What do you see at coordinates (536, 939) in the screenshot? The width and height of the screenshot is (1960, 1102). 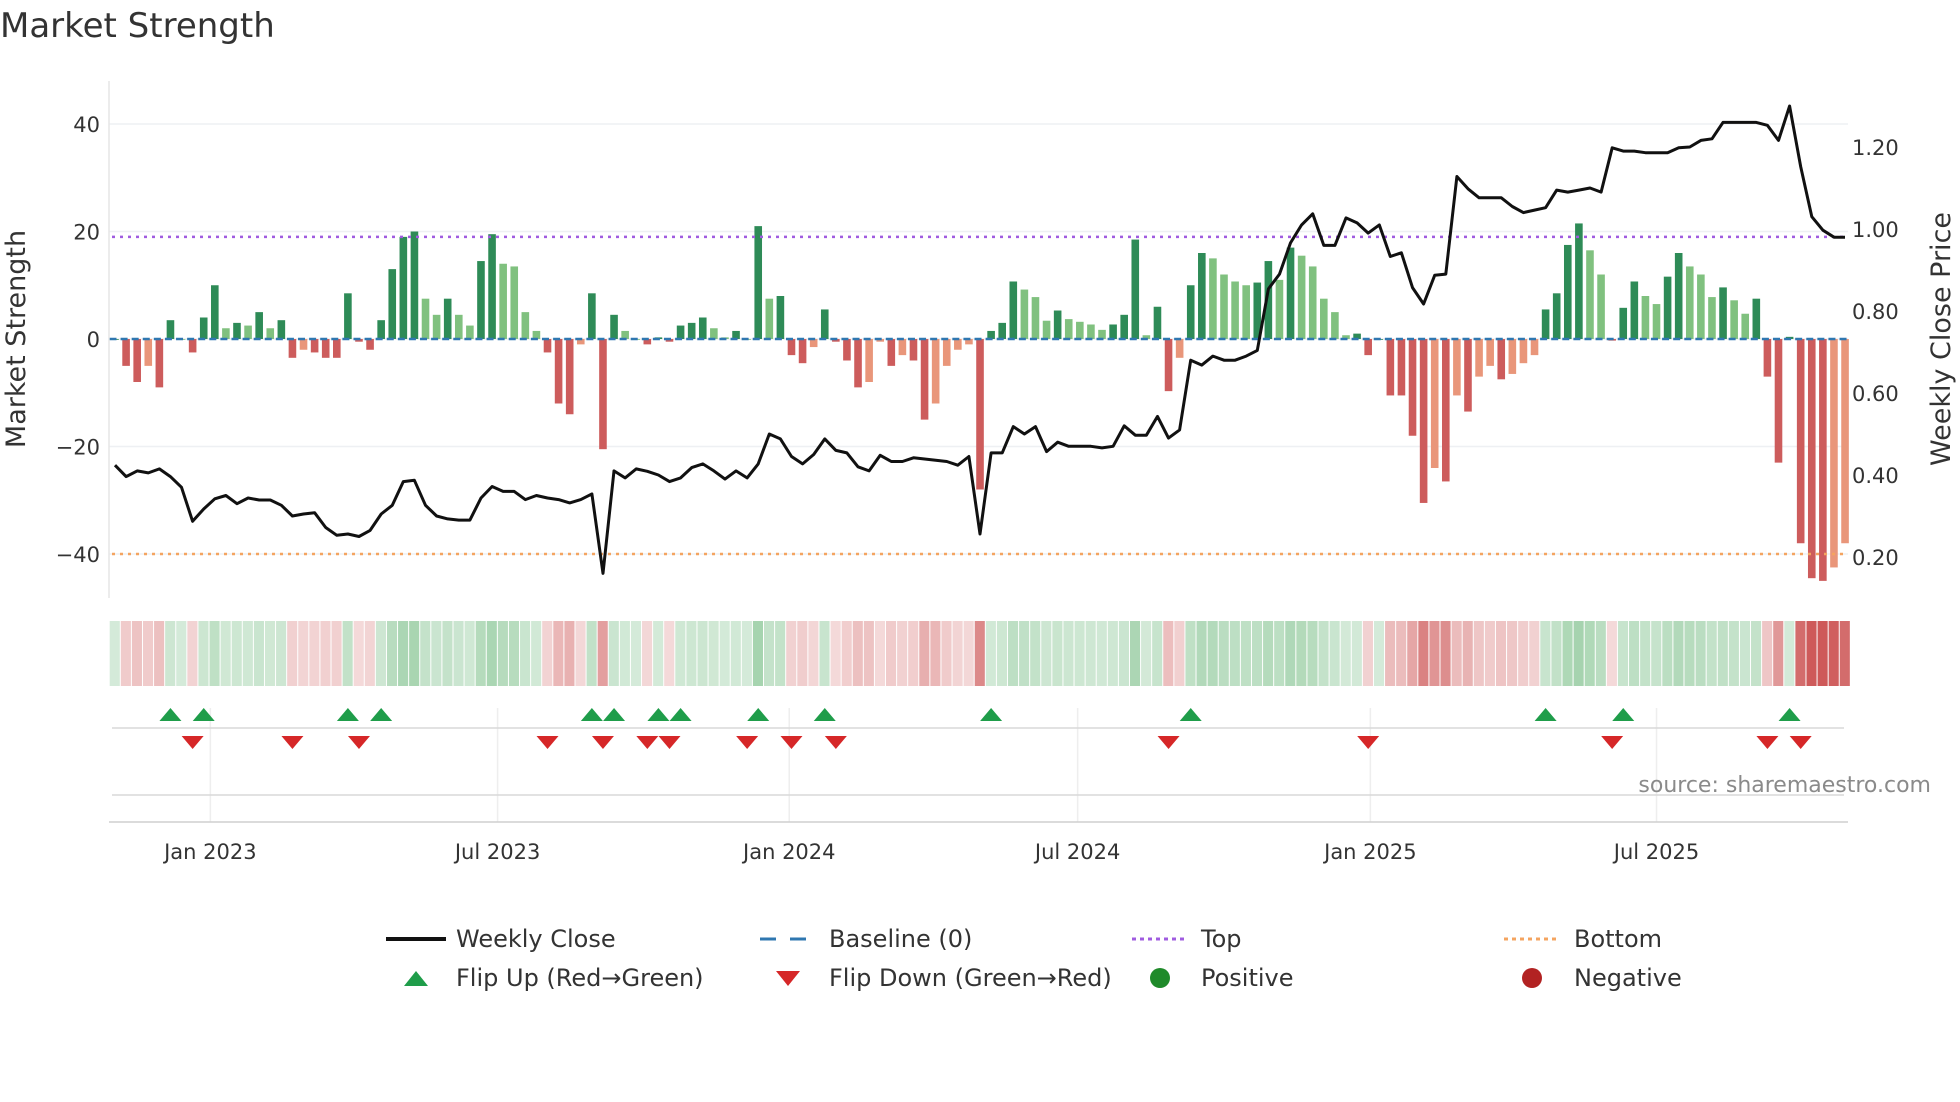 I see `legend-label: Weekly Close` at bounding box center [536, 939].